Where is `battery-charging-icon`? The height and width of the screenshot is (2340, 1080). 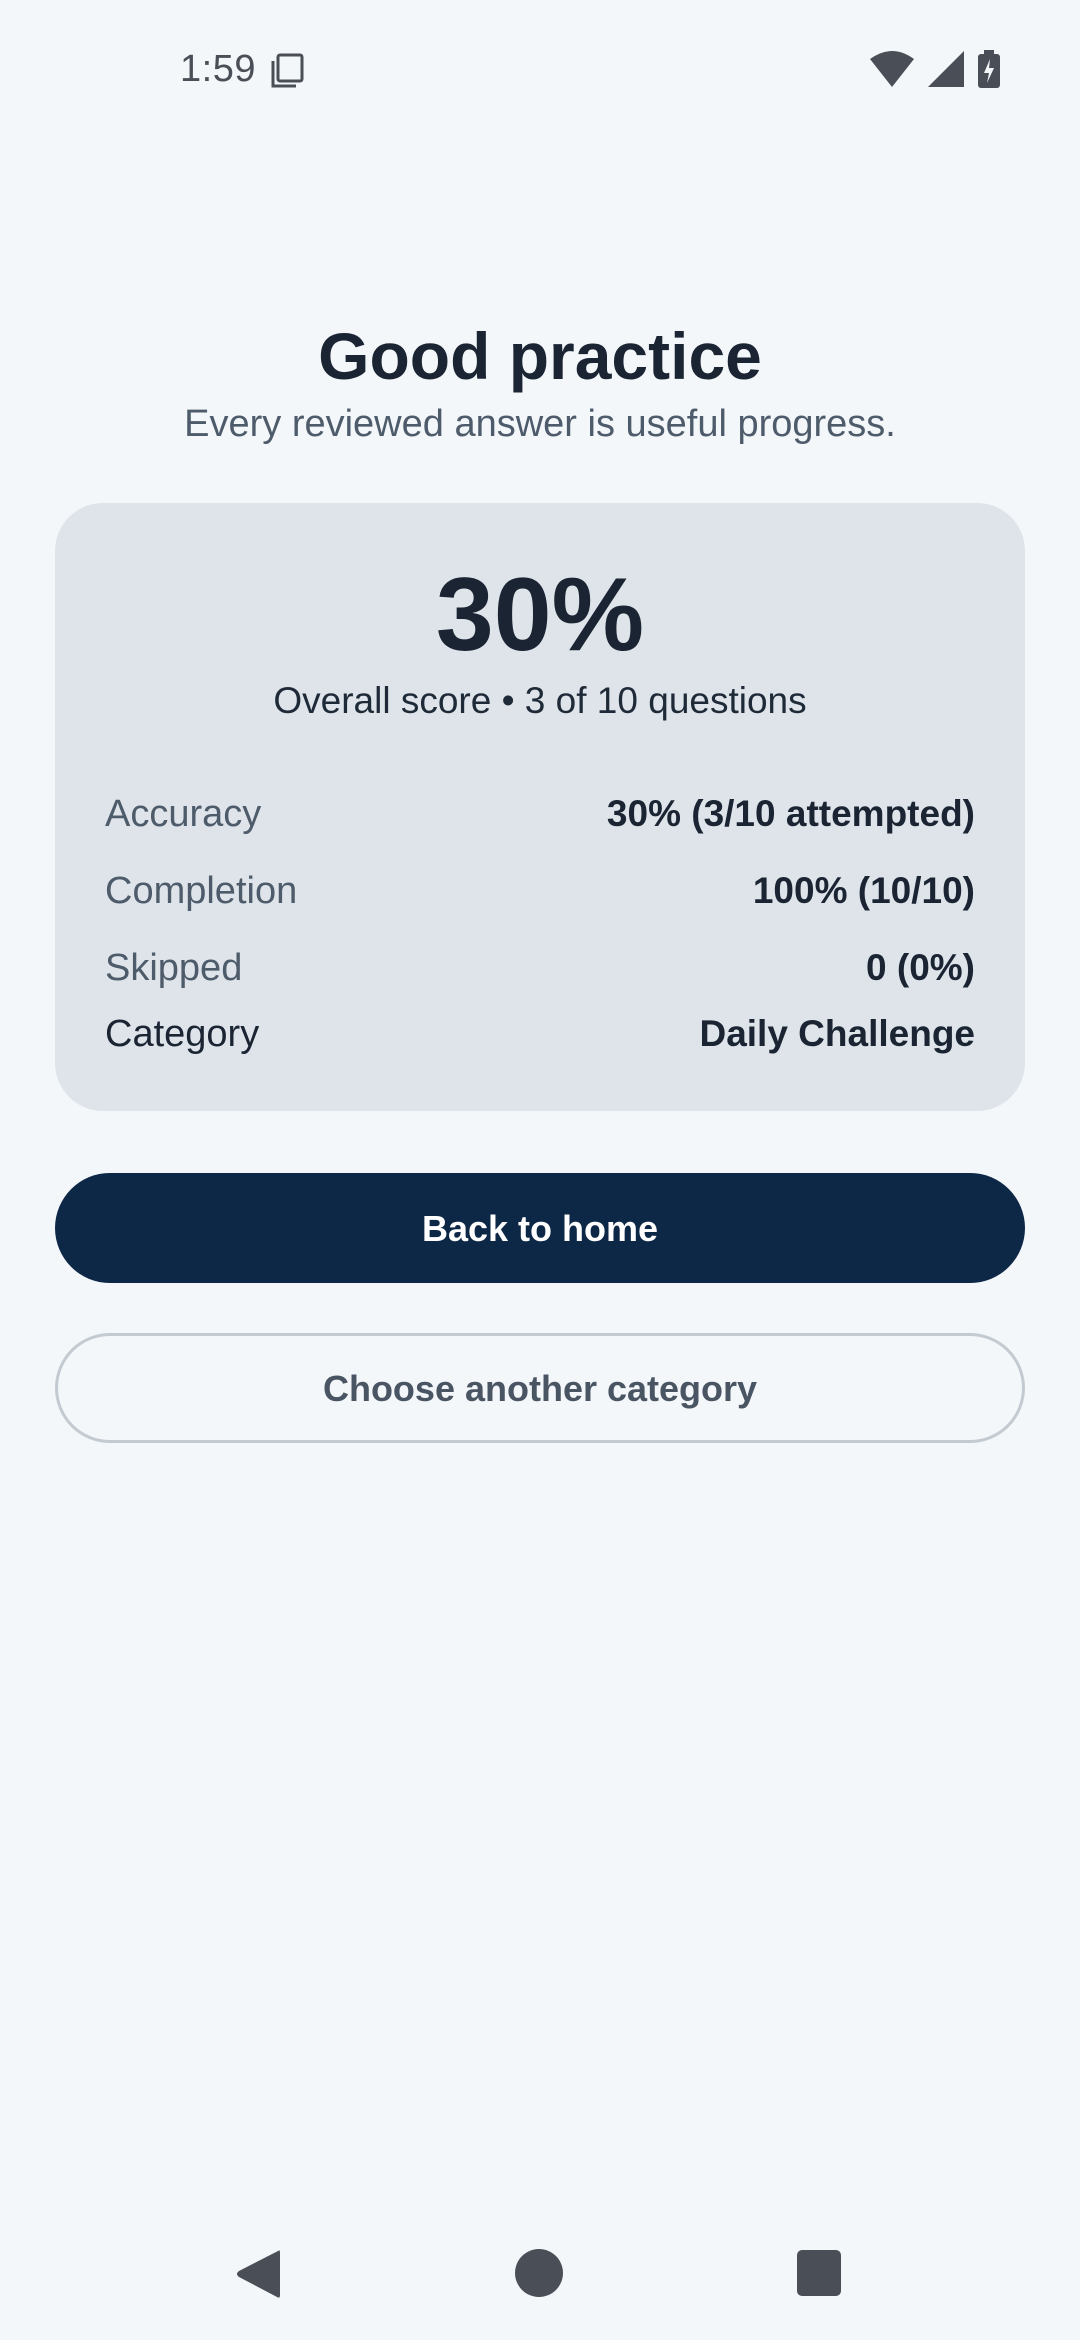 battery-charging-icon is located at coordinates (989, 69).